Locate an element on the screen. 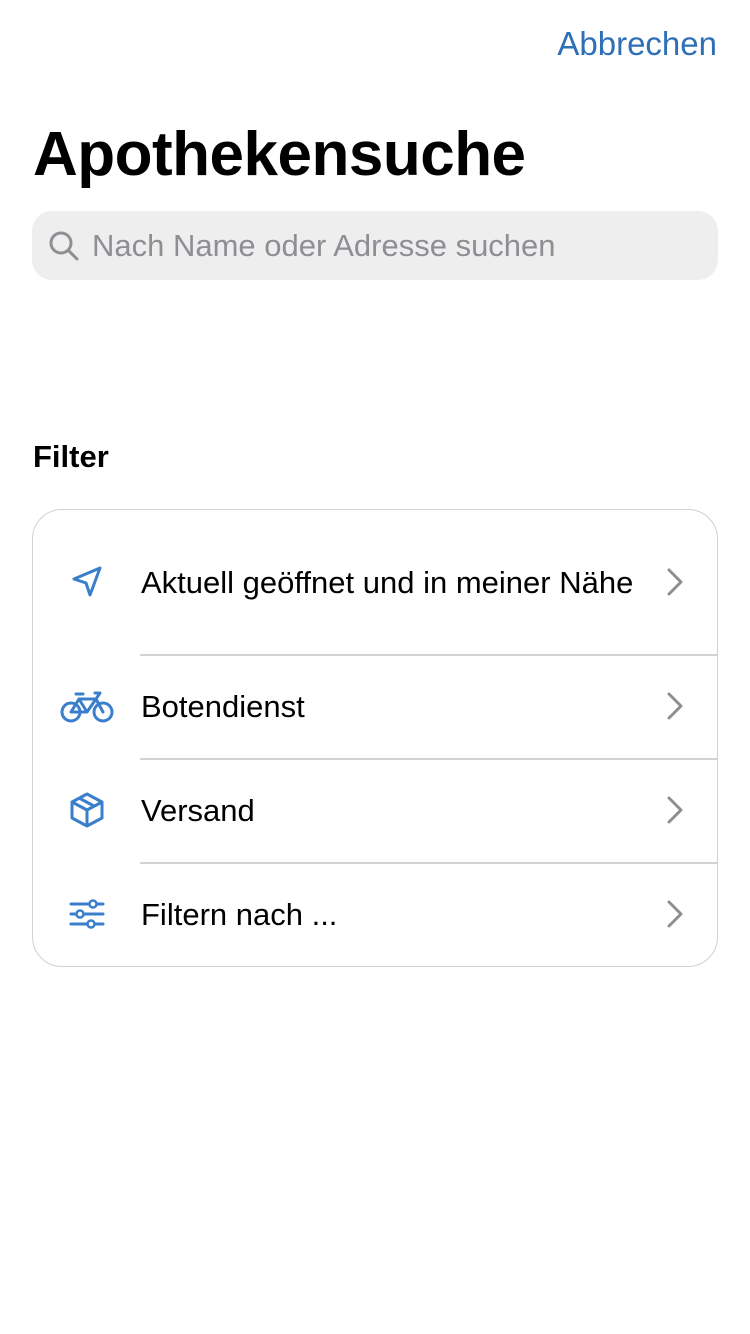 The image size is (750, 1334). filter-item-label: Aktuell geöffnet und in meiner Nähe is located at coordinates (387, 582).